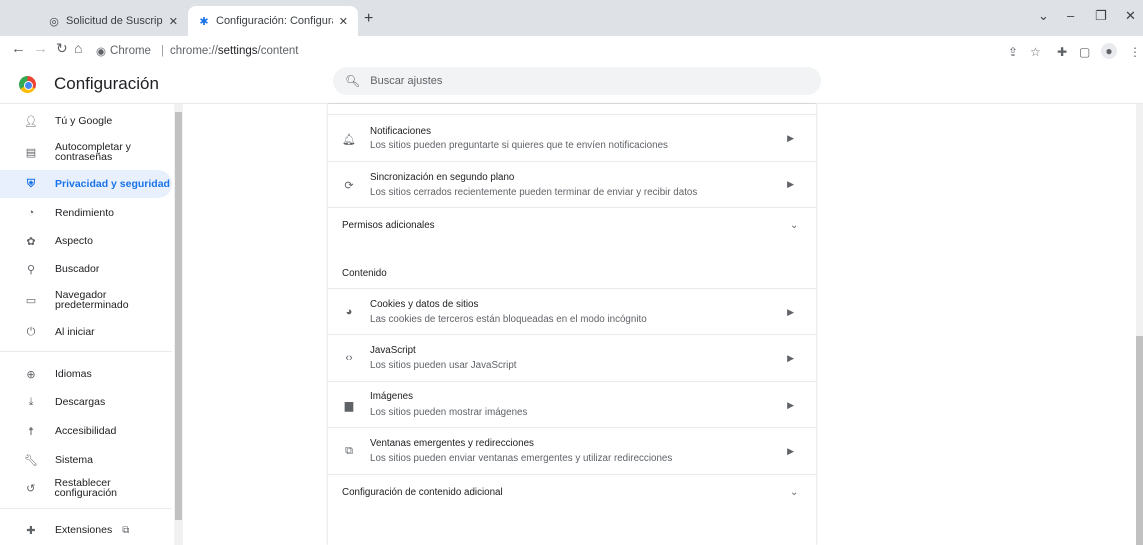 The image size is (1143, 545). I want to click on tab-title: Configuración: Configuración de, so click(274, 21).